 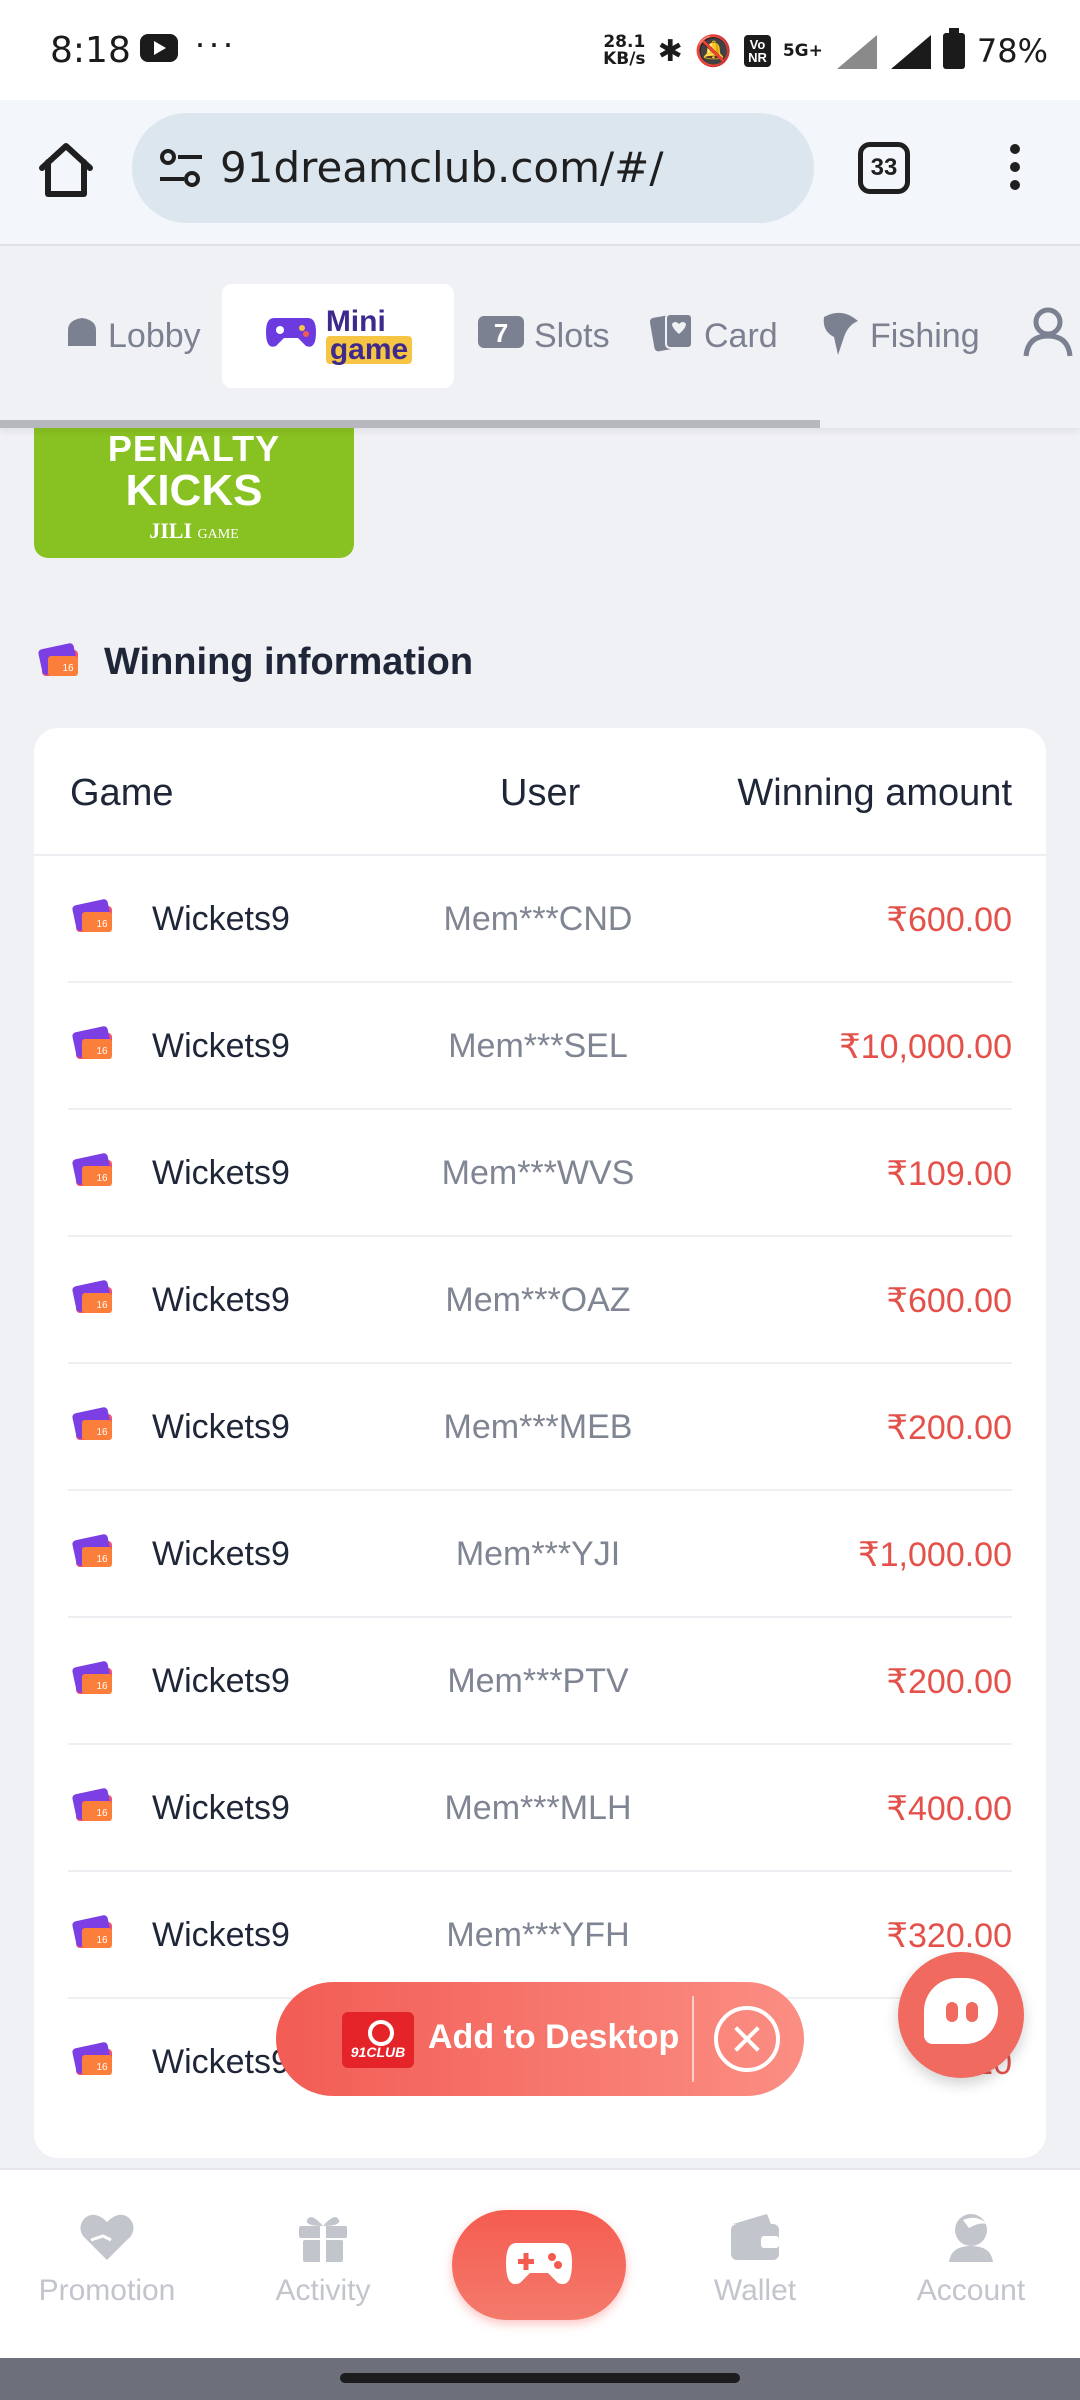 What do you see at coordinates (757, 51) in the screenshot?
I see `volte-icon: Vo NR` at bounding box center [757, 51].